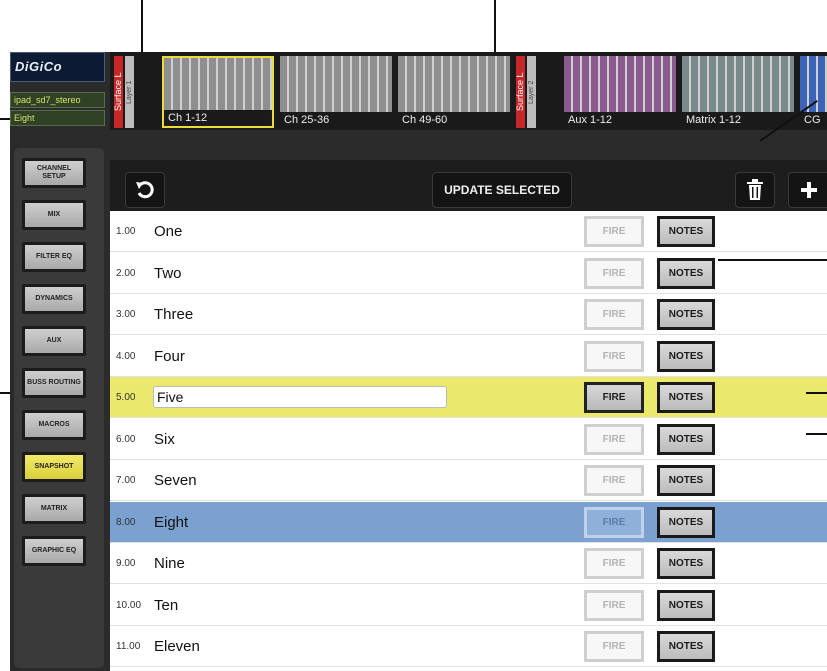 This screenshot has height=671, width=827. I want to click on session-name: ipad_sd7_stereo, so click(57, 100).